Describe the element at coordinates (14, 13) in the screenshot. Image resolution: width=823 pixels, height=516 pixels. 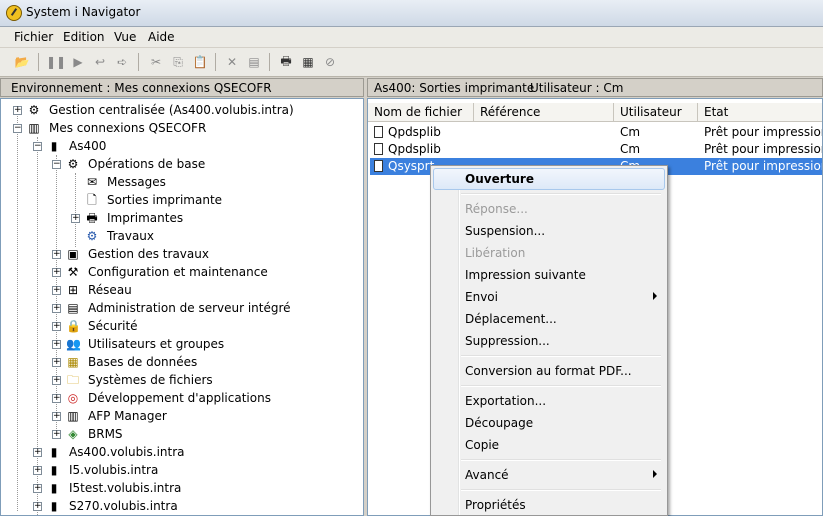
I see `app-compass-icon` at that location.